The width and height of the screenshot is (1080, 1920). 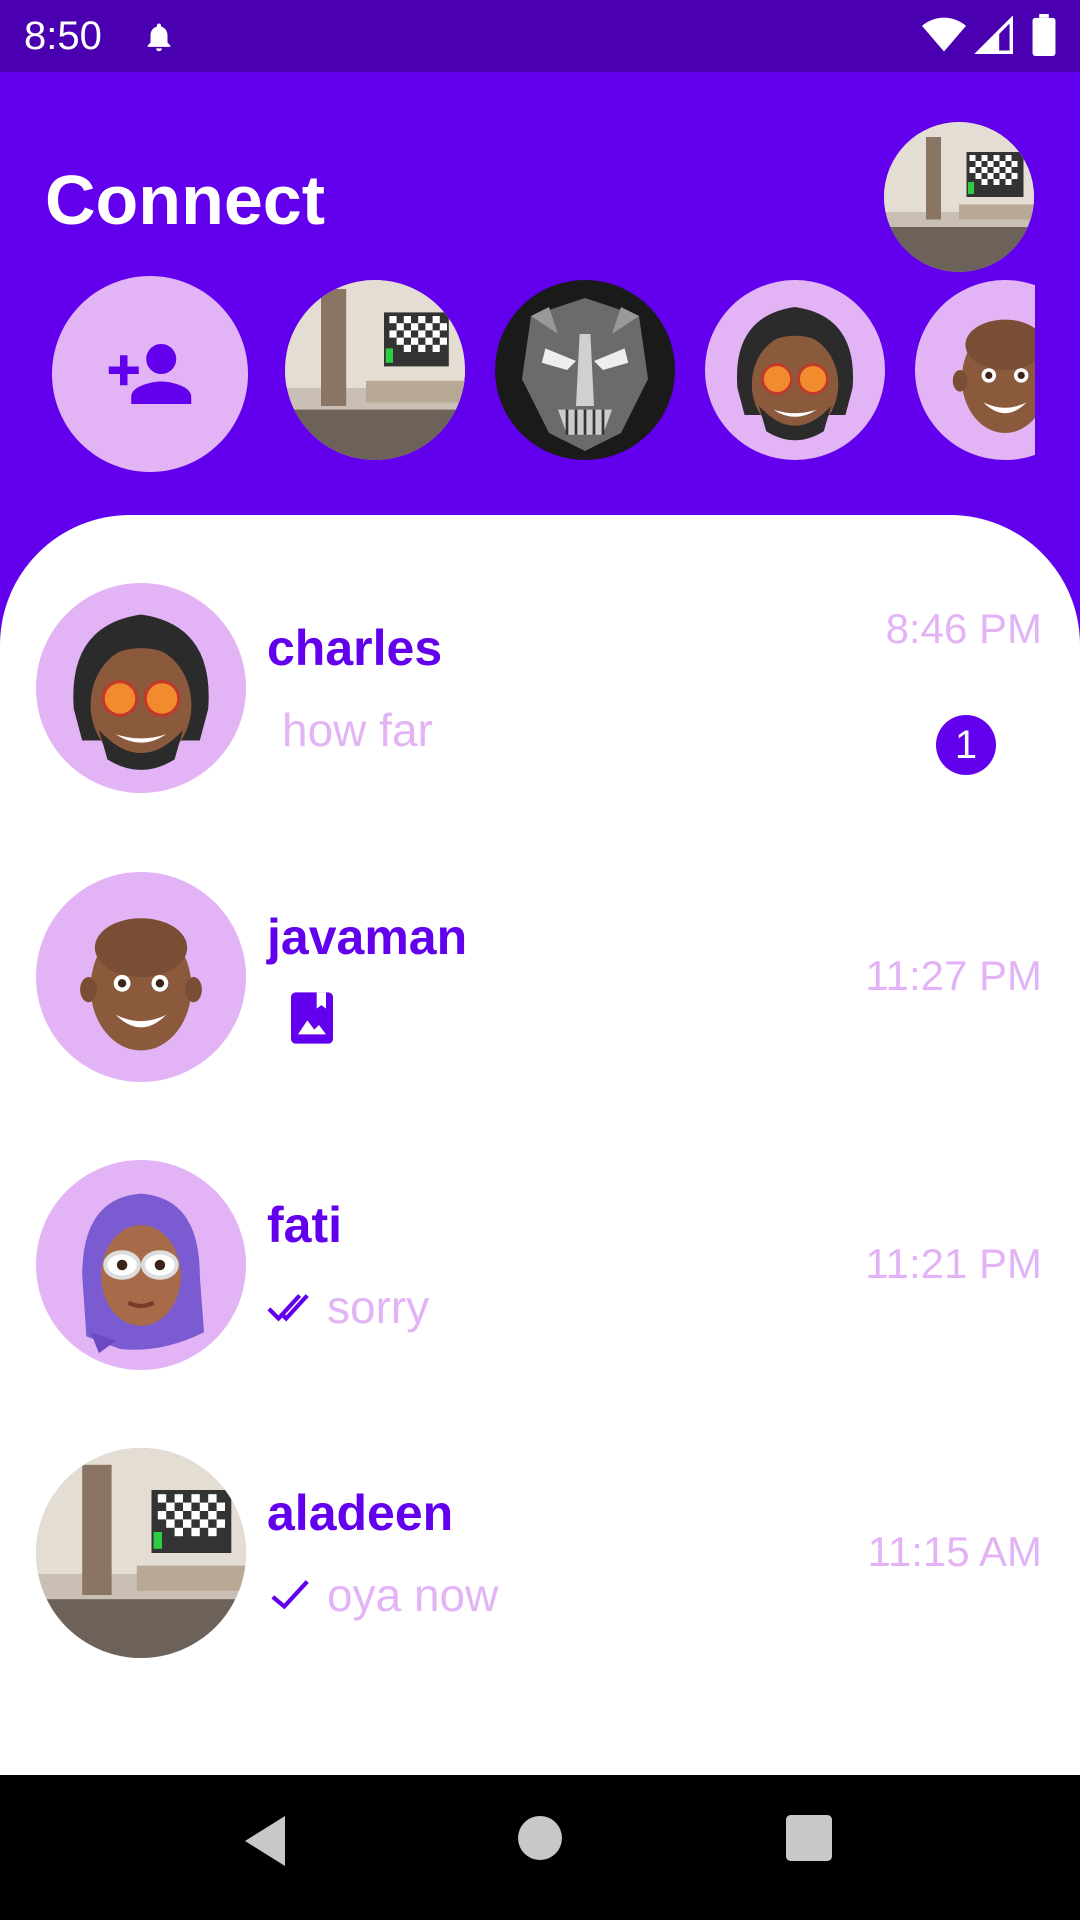 What do you see at coordinates (185, 200) in the screenshot?
I see `page-title: Connect` at bounding box center [185, 200].